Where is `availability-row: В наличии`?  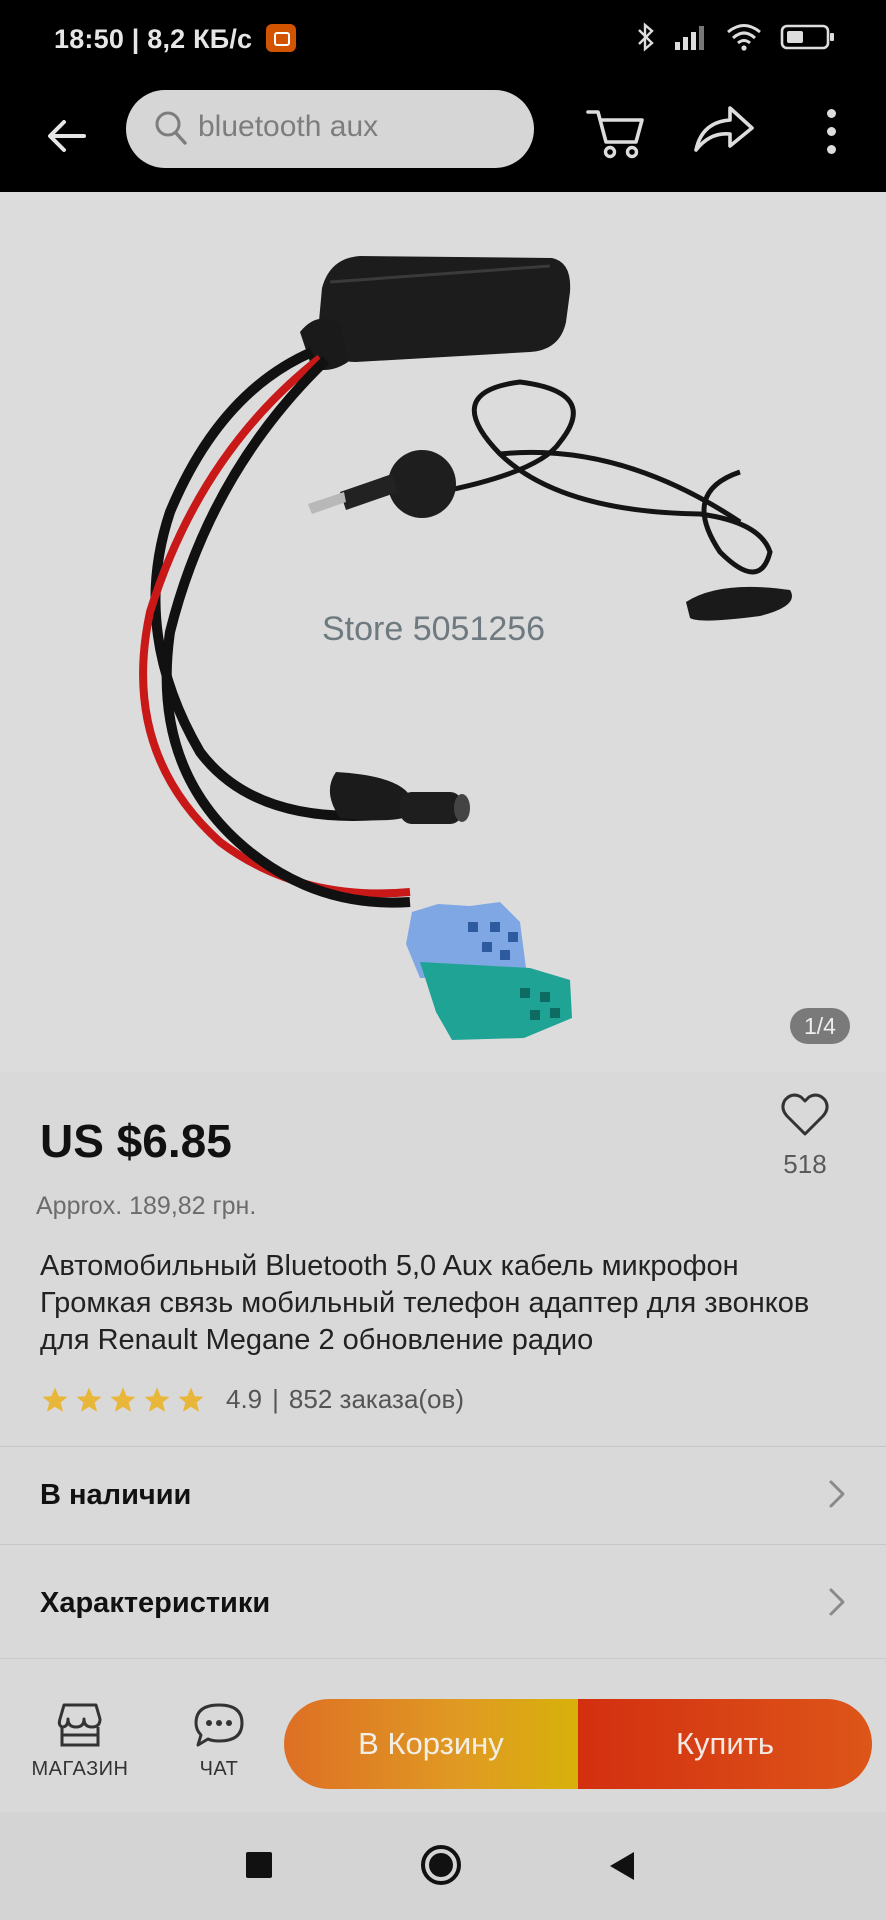
availability-row: В наличии is located at coordinates (443, 1494).